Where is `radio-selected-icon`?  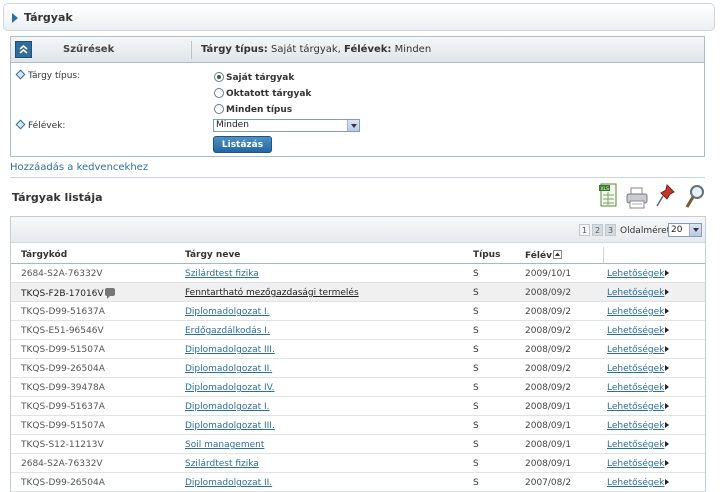
radio-selected-icon is located at coordinates (219, 77).